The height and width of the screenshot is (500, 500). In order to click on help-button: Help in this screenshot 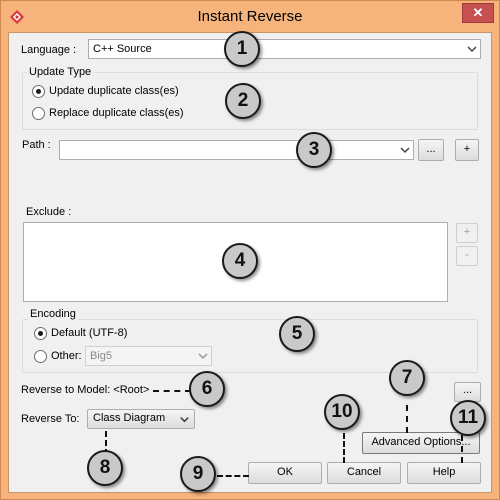, I will do `click(444, 473)`.